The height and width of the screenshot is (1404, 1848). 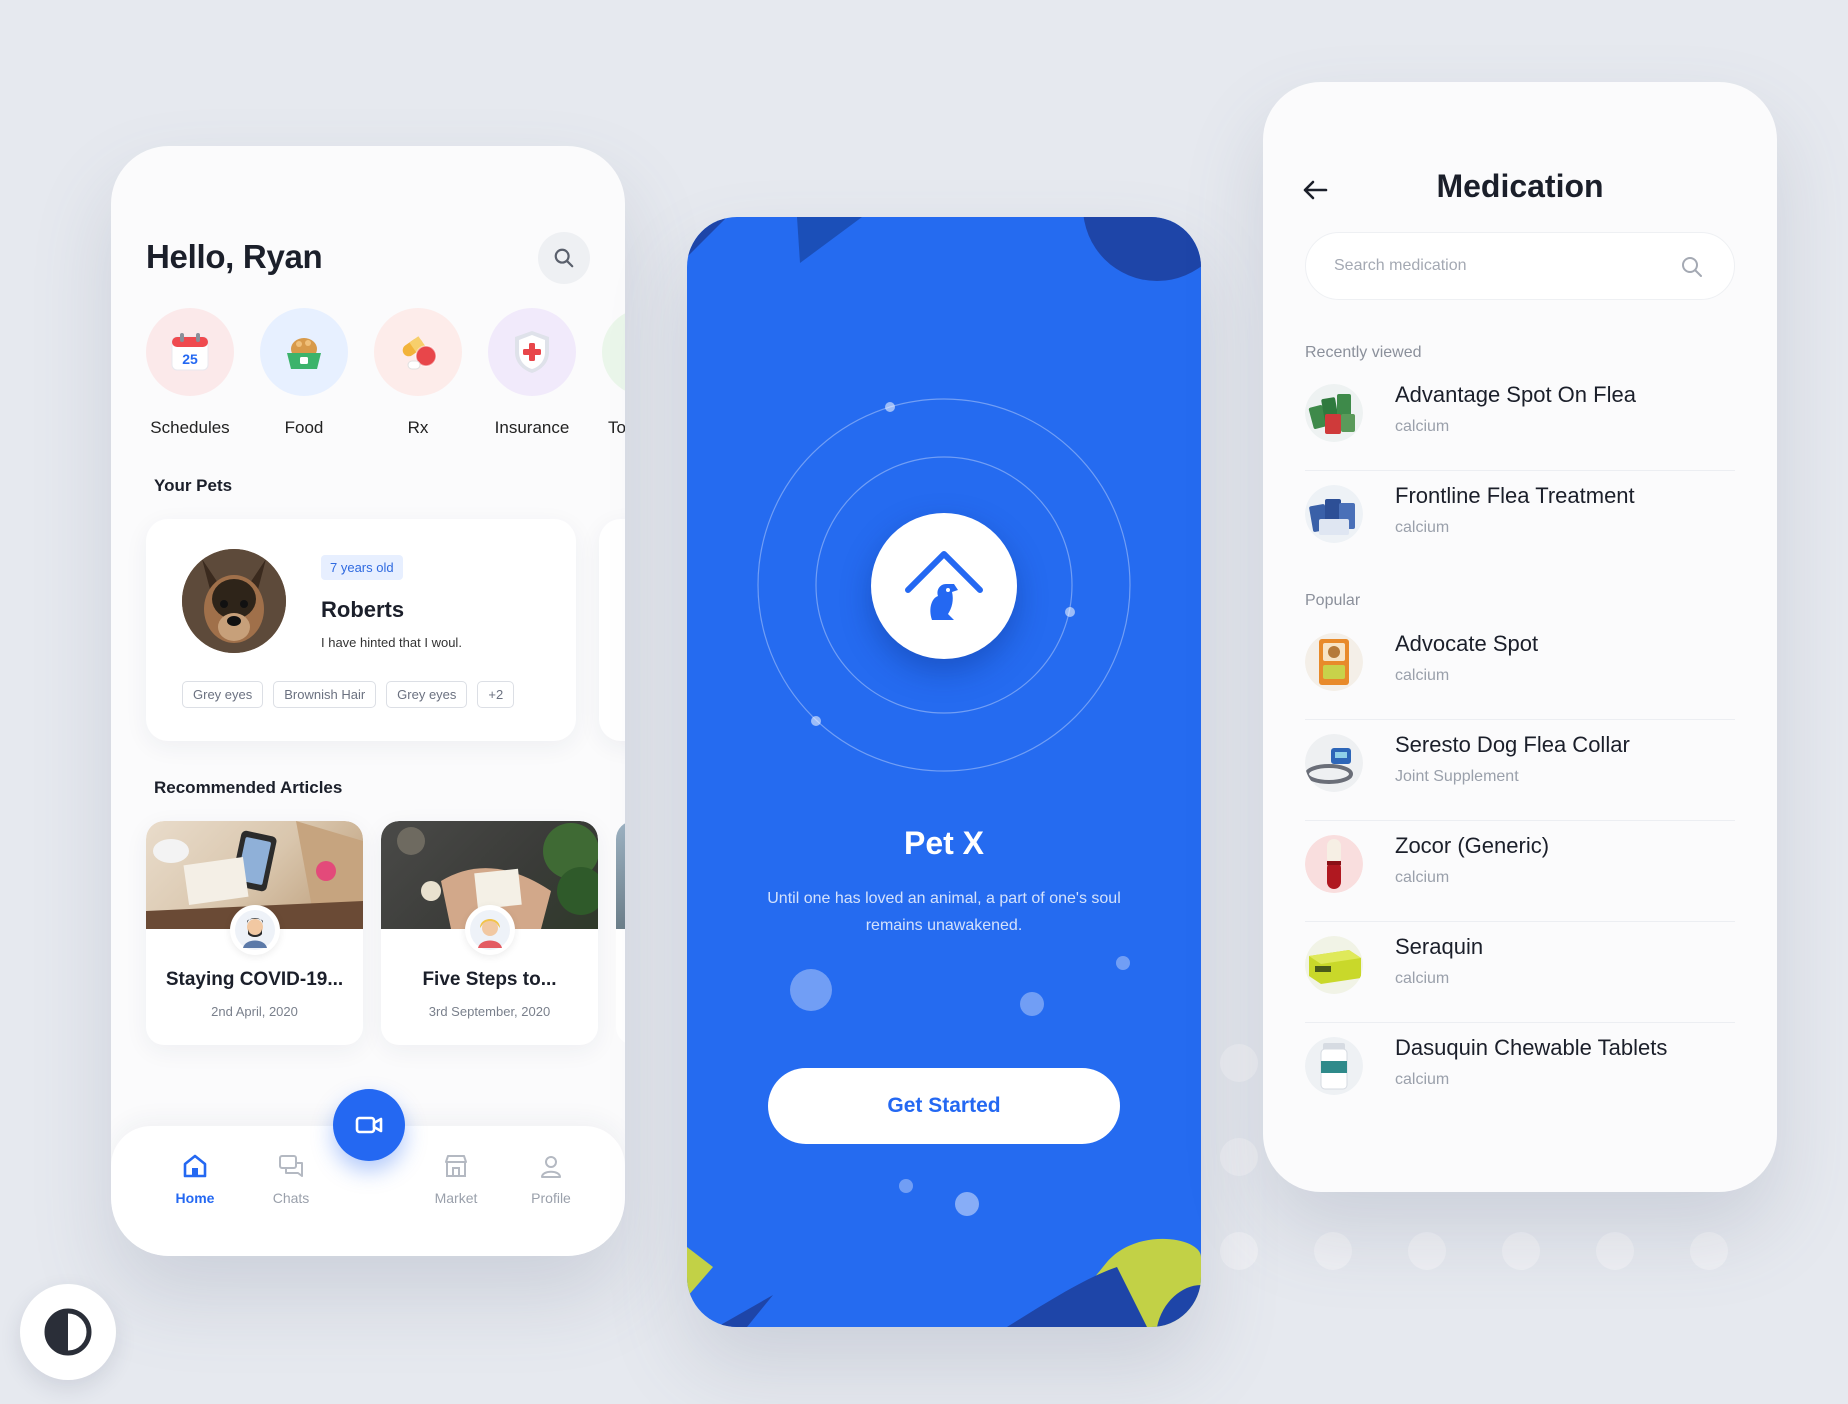 What do you see at coordinates (1515, 394) in the screenshot?
I see `medication-name: Advantage Spot On Flea` at bounding box center [1515, 394].